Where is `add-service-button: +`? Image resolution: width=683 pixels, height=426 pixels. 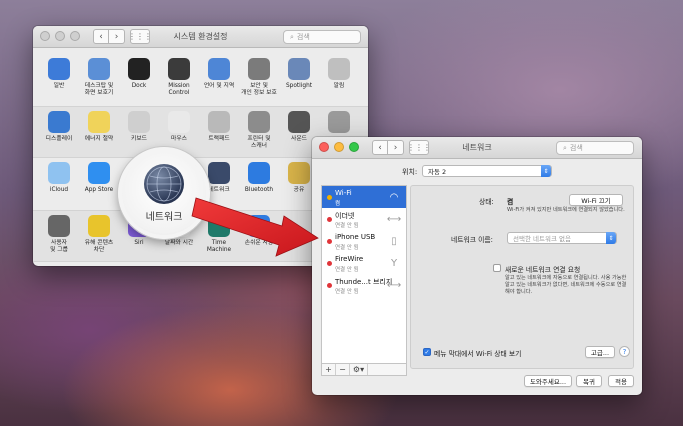 add-service-button: + is located at coordinates (329, 369).